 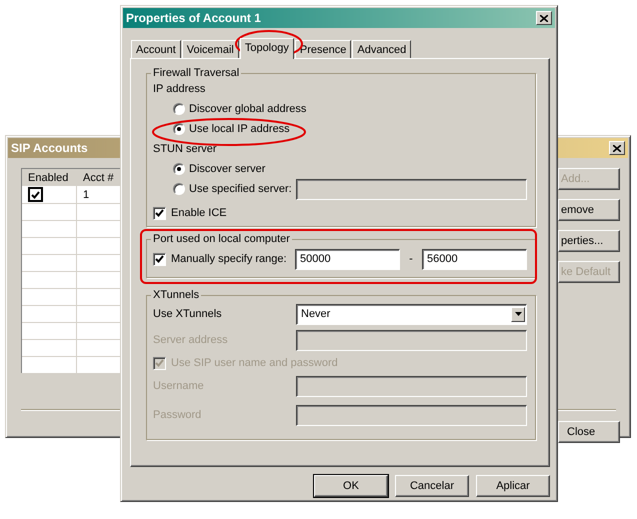 I want to click on table-cell-text: 1, so click(x=86, y=194).